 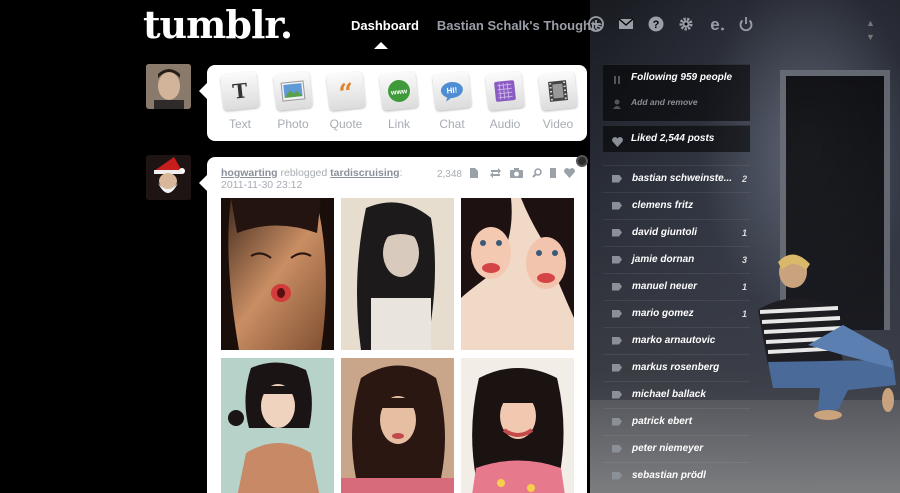 What do you see at coordinates (505, 124) in the screenshot?
I see `post-type-label: Audio` at bounding box center [505, 124].